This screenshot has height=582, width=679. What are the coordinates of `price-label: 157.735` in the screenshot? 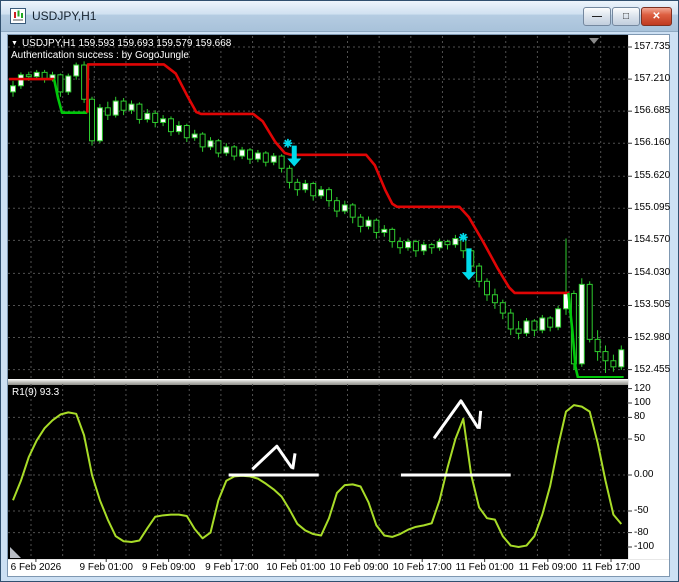 It's located at (652, 46).